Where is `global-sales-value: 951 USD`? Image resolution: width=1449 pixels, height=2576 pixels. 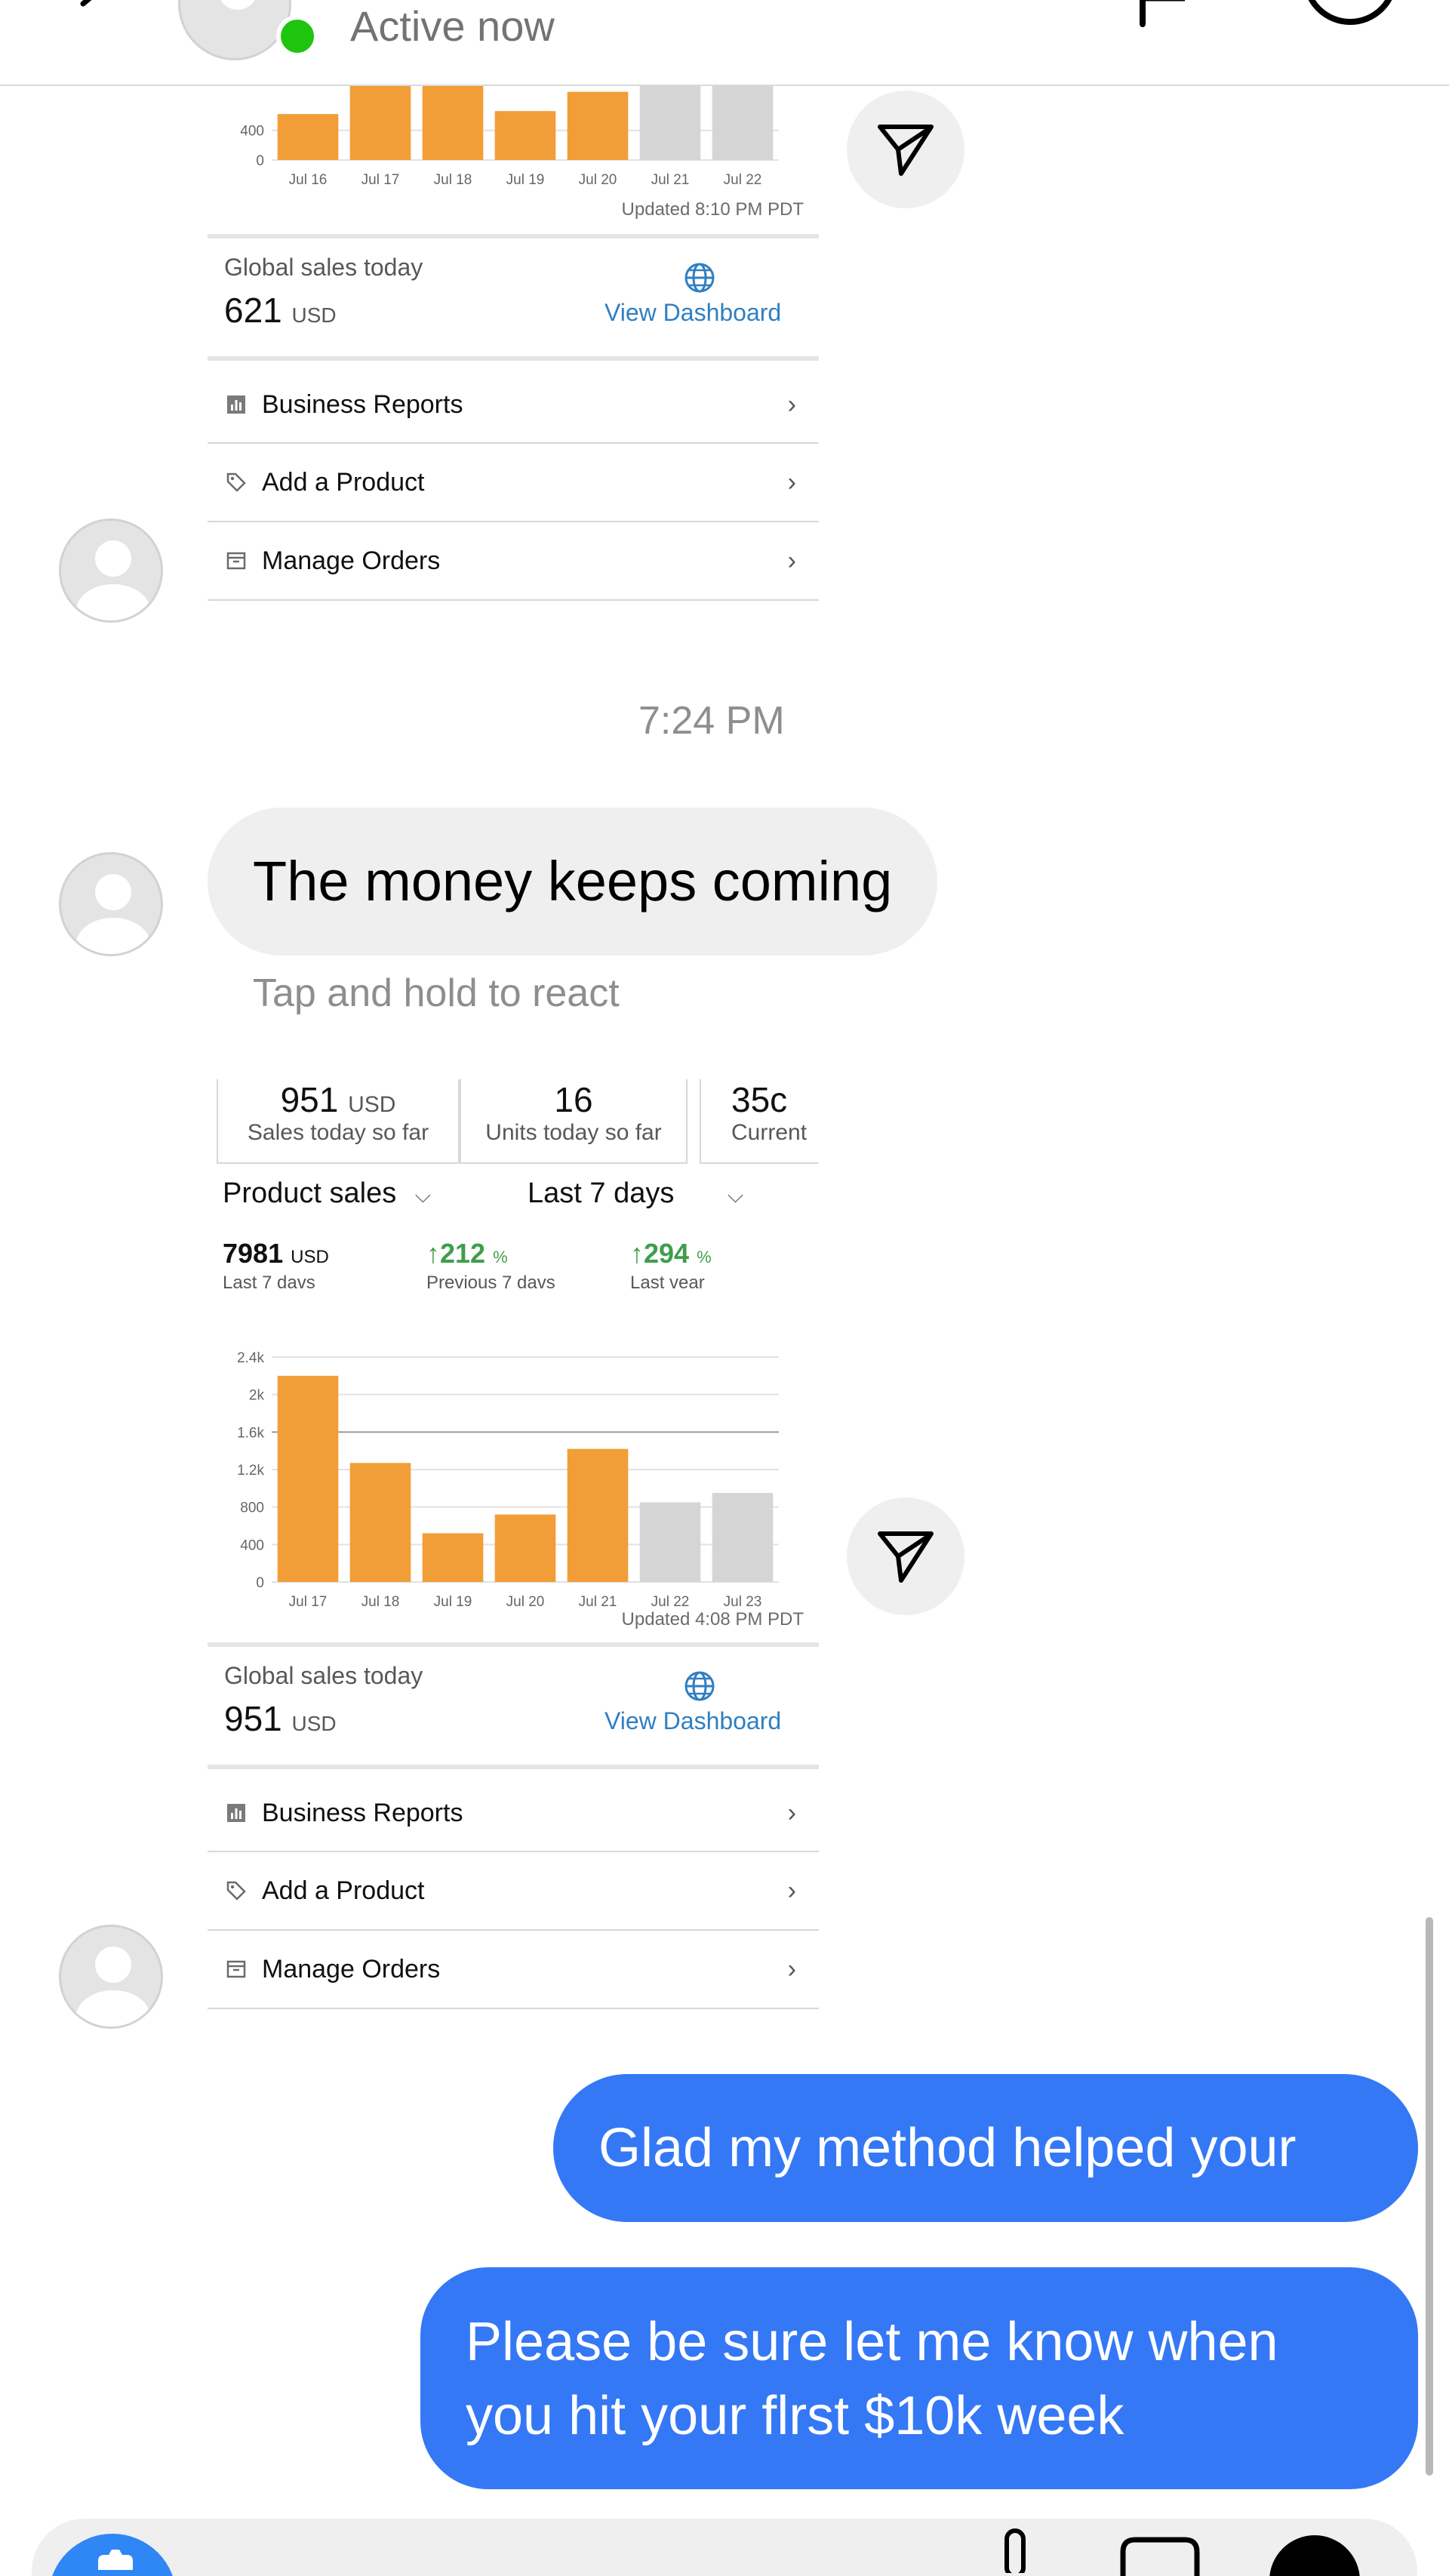 global-sales-value: 951 USD is located at coordinates (280, 1718).